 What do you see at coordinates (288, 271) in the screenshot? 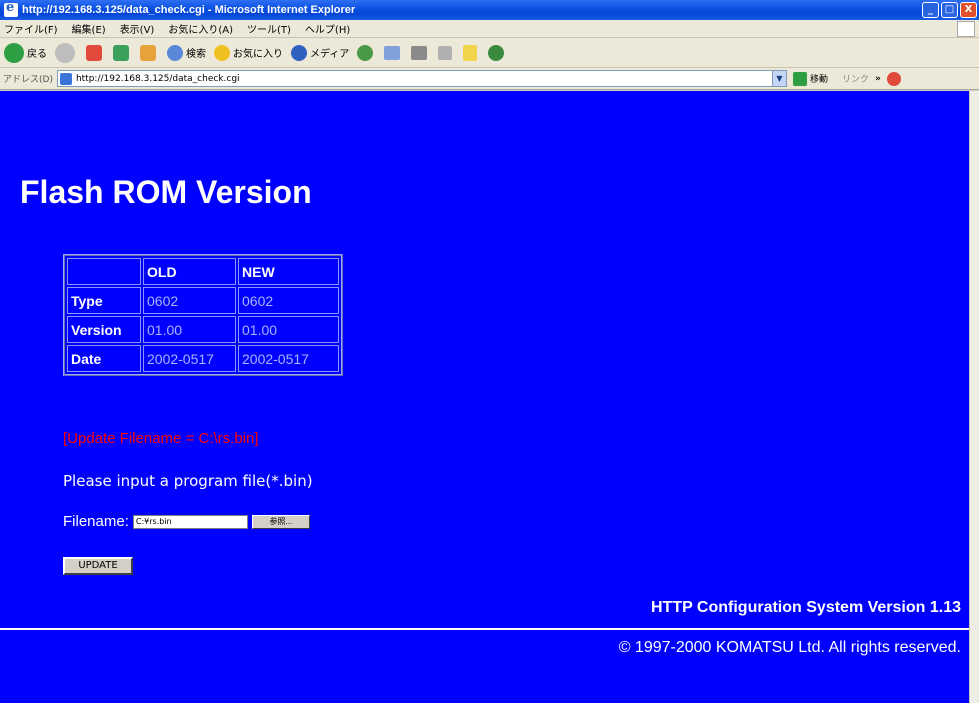
I see `table-header-new: NEW` at bounding box center [288, 271].